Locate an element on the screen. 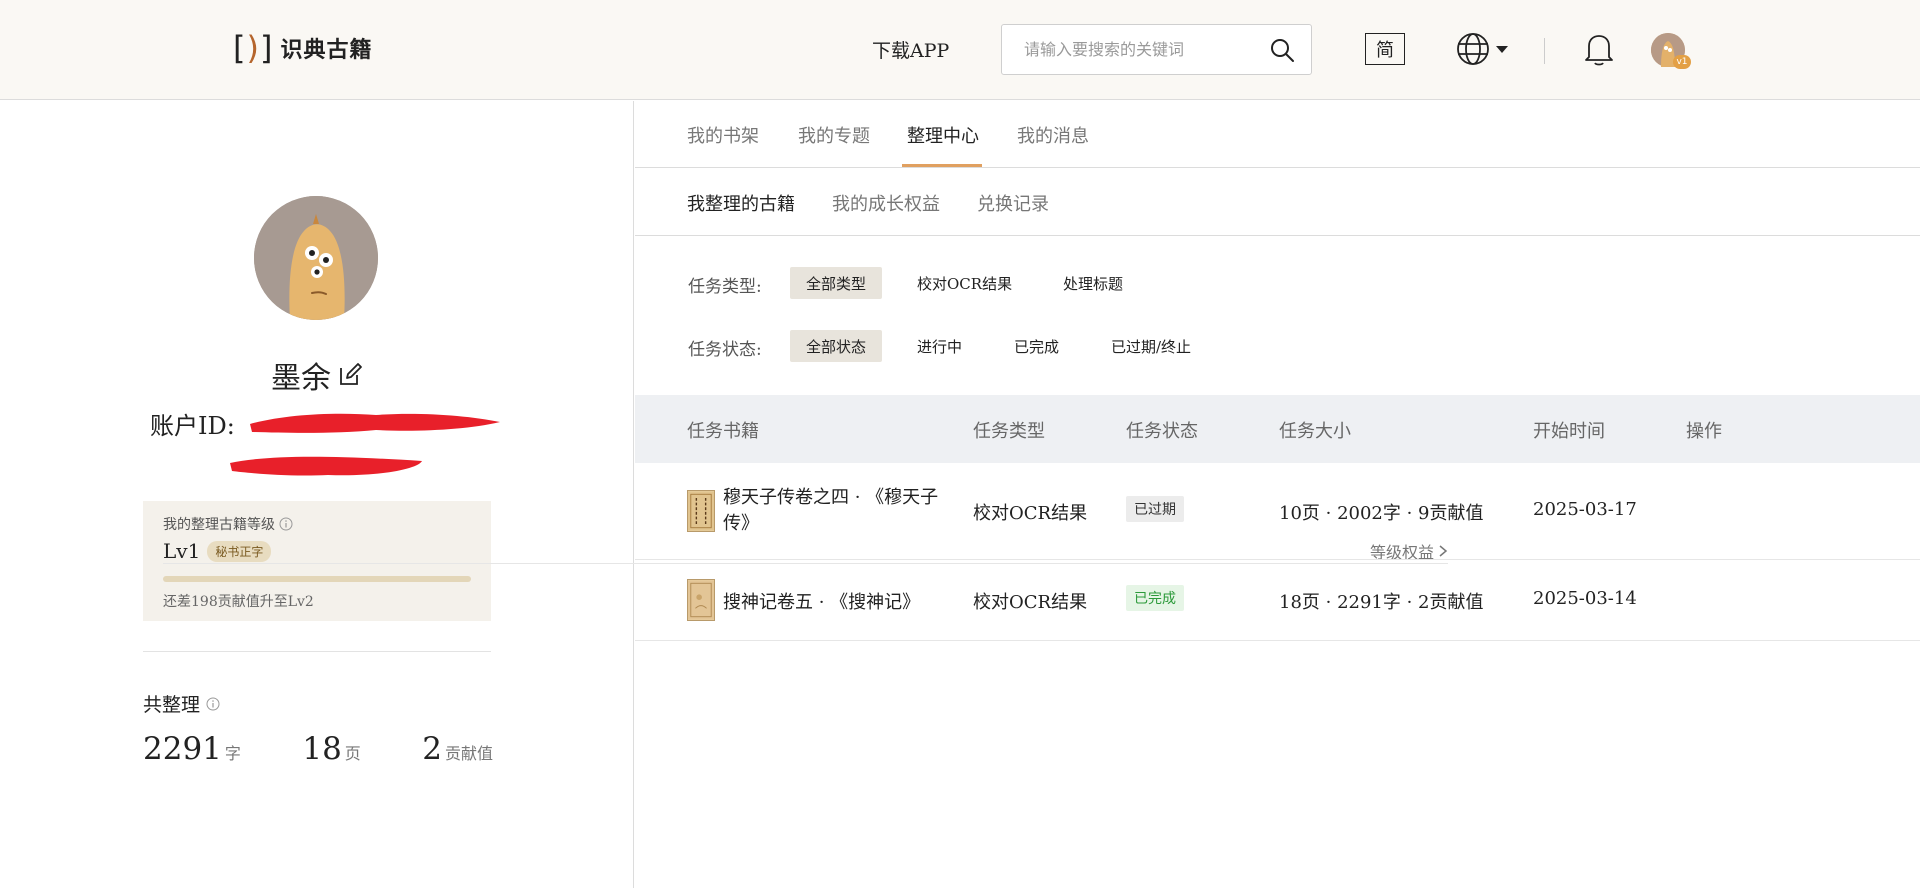 The width and height of the screenshot is (1920, 888). logo-mark-icon: [)] is located at coordinates (253, 48).